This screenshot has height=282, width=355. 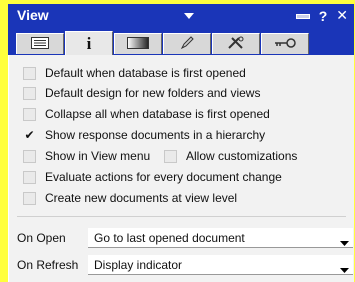 I want to click on tab-security, so click(x=285, y=43).